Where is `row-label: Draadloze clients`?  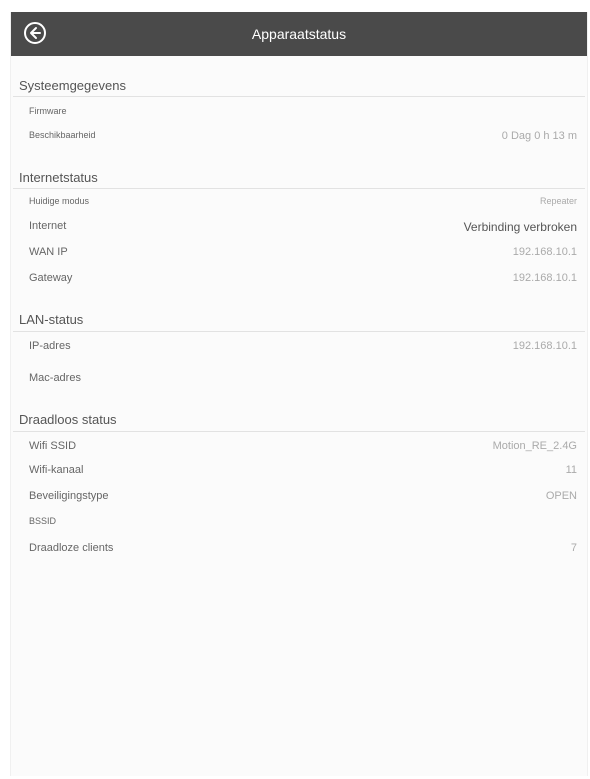 row-label: Draadloze clients is located at coordinates (71, 548).